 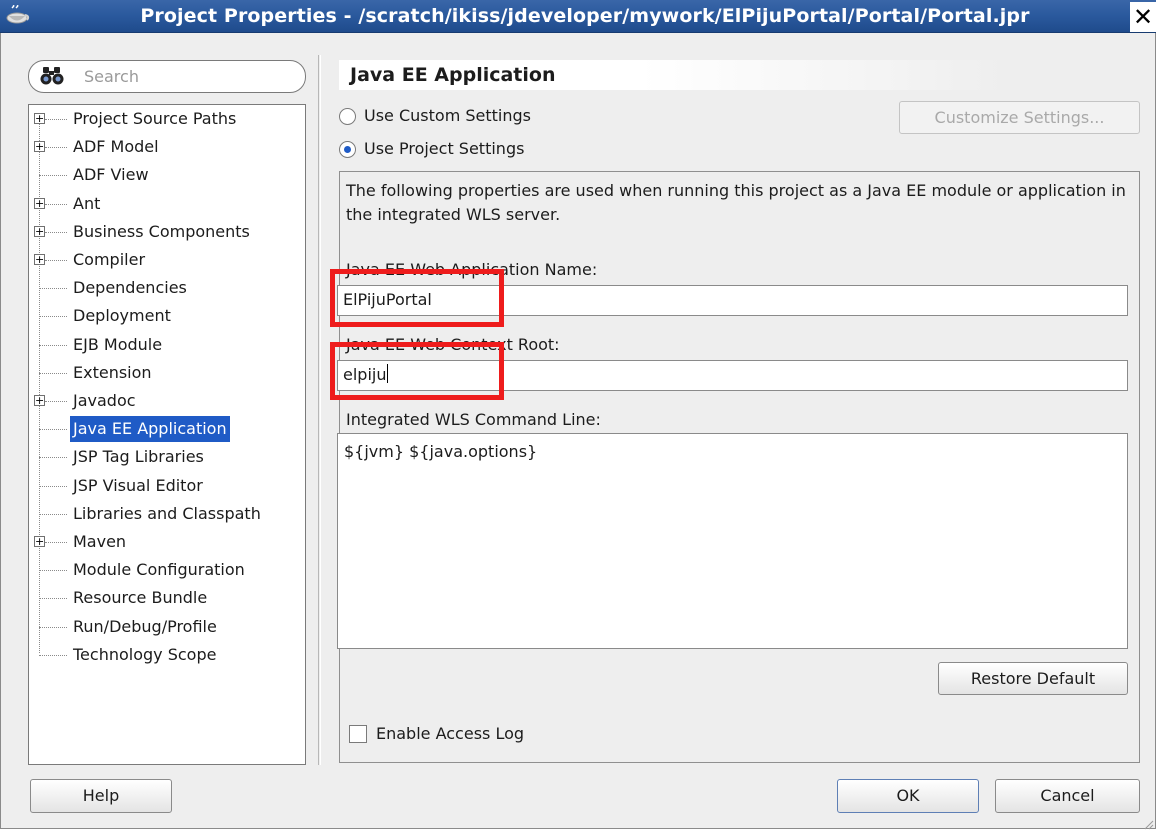 What do you see at coordinates (167, 204) in the screenshot?
I see `tree-item-ant: + Ant` at bounding box center [167, 204].